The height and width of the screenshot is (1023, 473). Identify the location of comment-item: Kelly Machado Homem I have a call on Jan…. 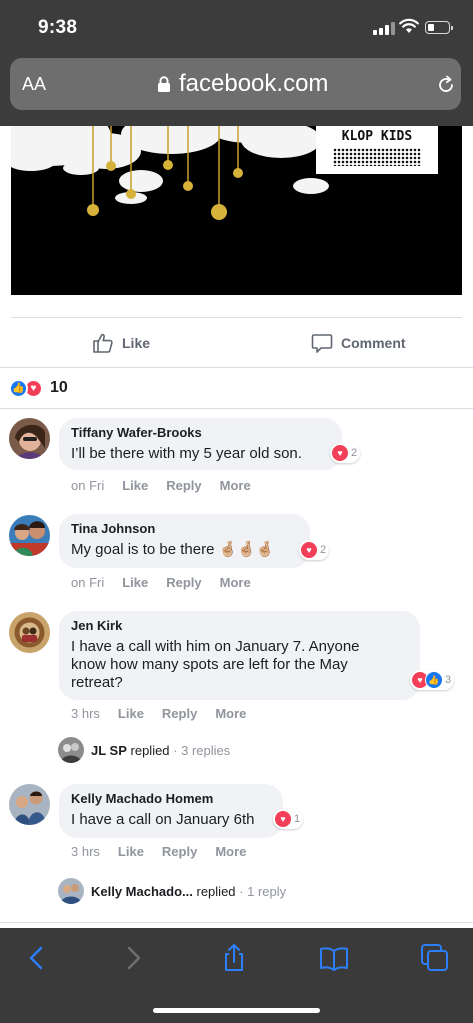
(236, 848).